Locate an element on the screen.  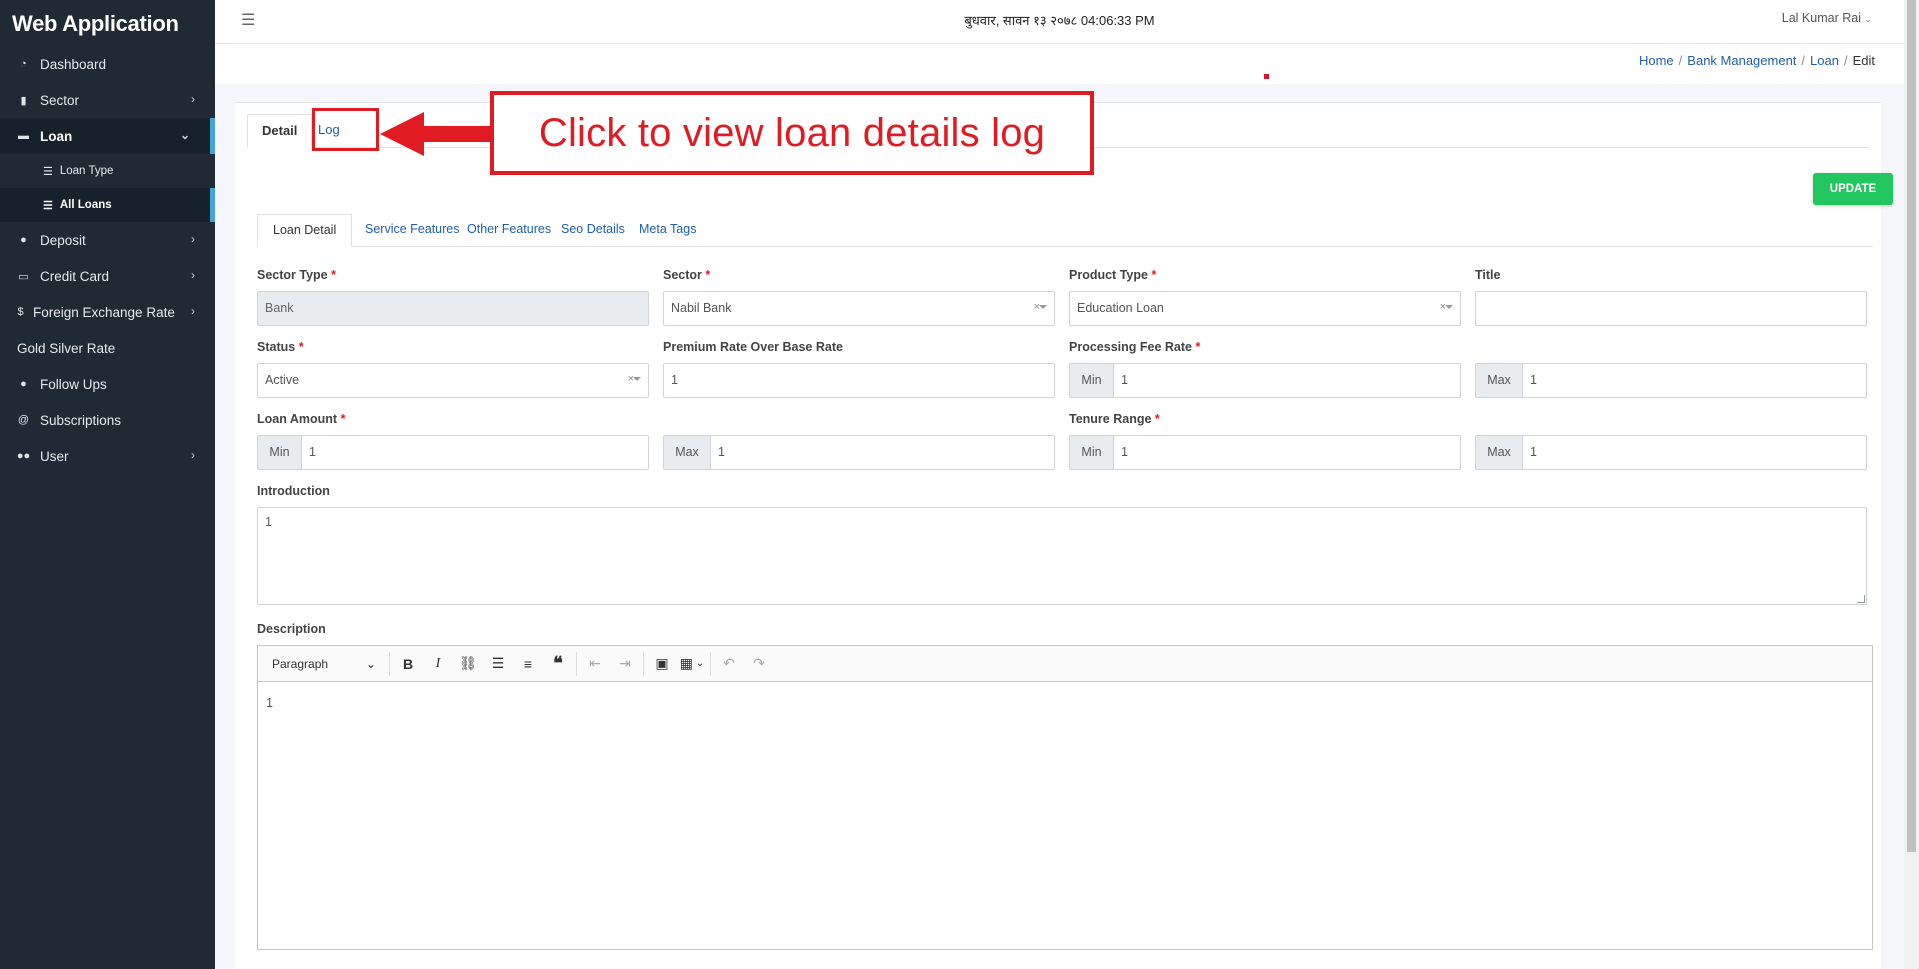
paragraph-format-dropdown: Paragraph ⌄ is located at coordinates (325, 664).